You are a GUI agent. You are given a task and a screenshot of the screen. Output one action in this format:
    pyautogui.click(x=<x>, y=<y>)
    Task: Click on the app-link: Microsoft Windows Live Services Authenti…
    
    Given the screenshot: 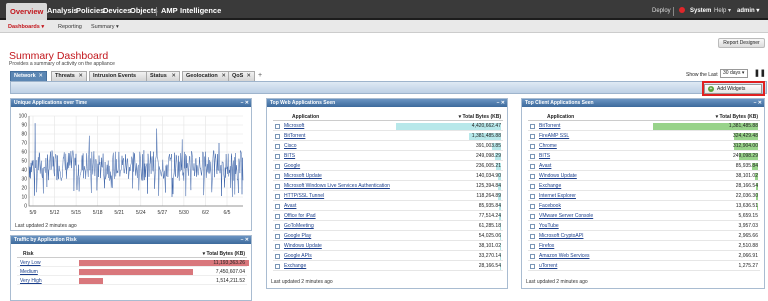 What is the action you would take?
    pyautogui.click(x=337, y=186)
    